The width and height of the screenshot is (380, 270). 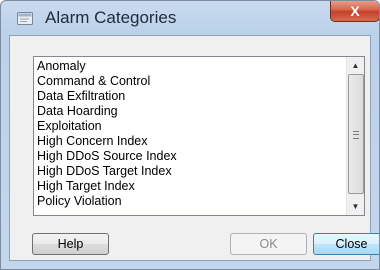 I want to click on window-title: Alarm Categories, so click(x=111, y=17).